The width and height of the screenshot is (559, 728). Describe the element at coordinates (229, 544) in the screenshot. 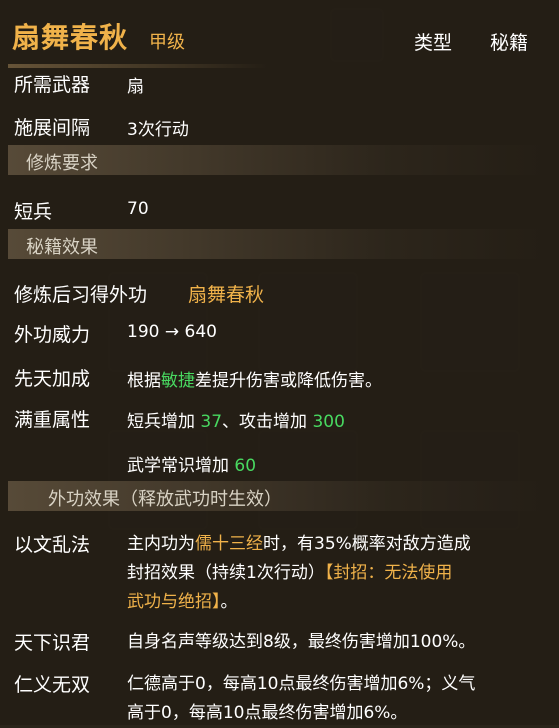

I see `effect-1-inner-skill: 儒十三经` at that location.